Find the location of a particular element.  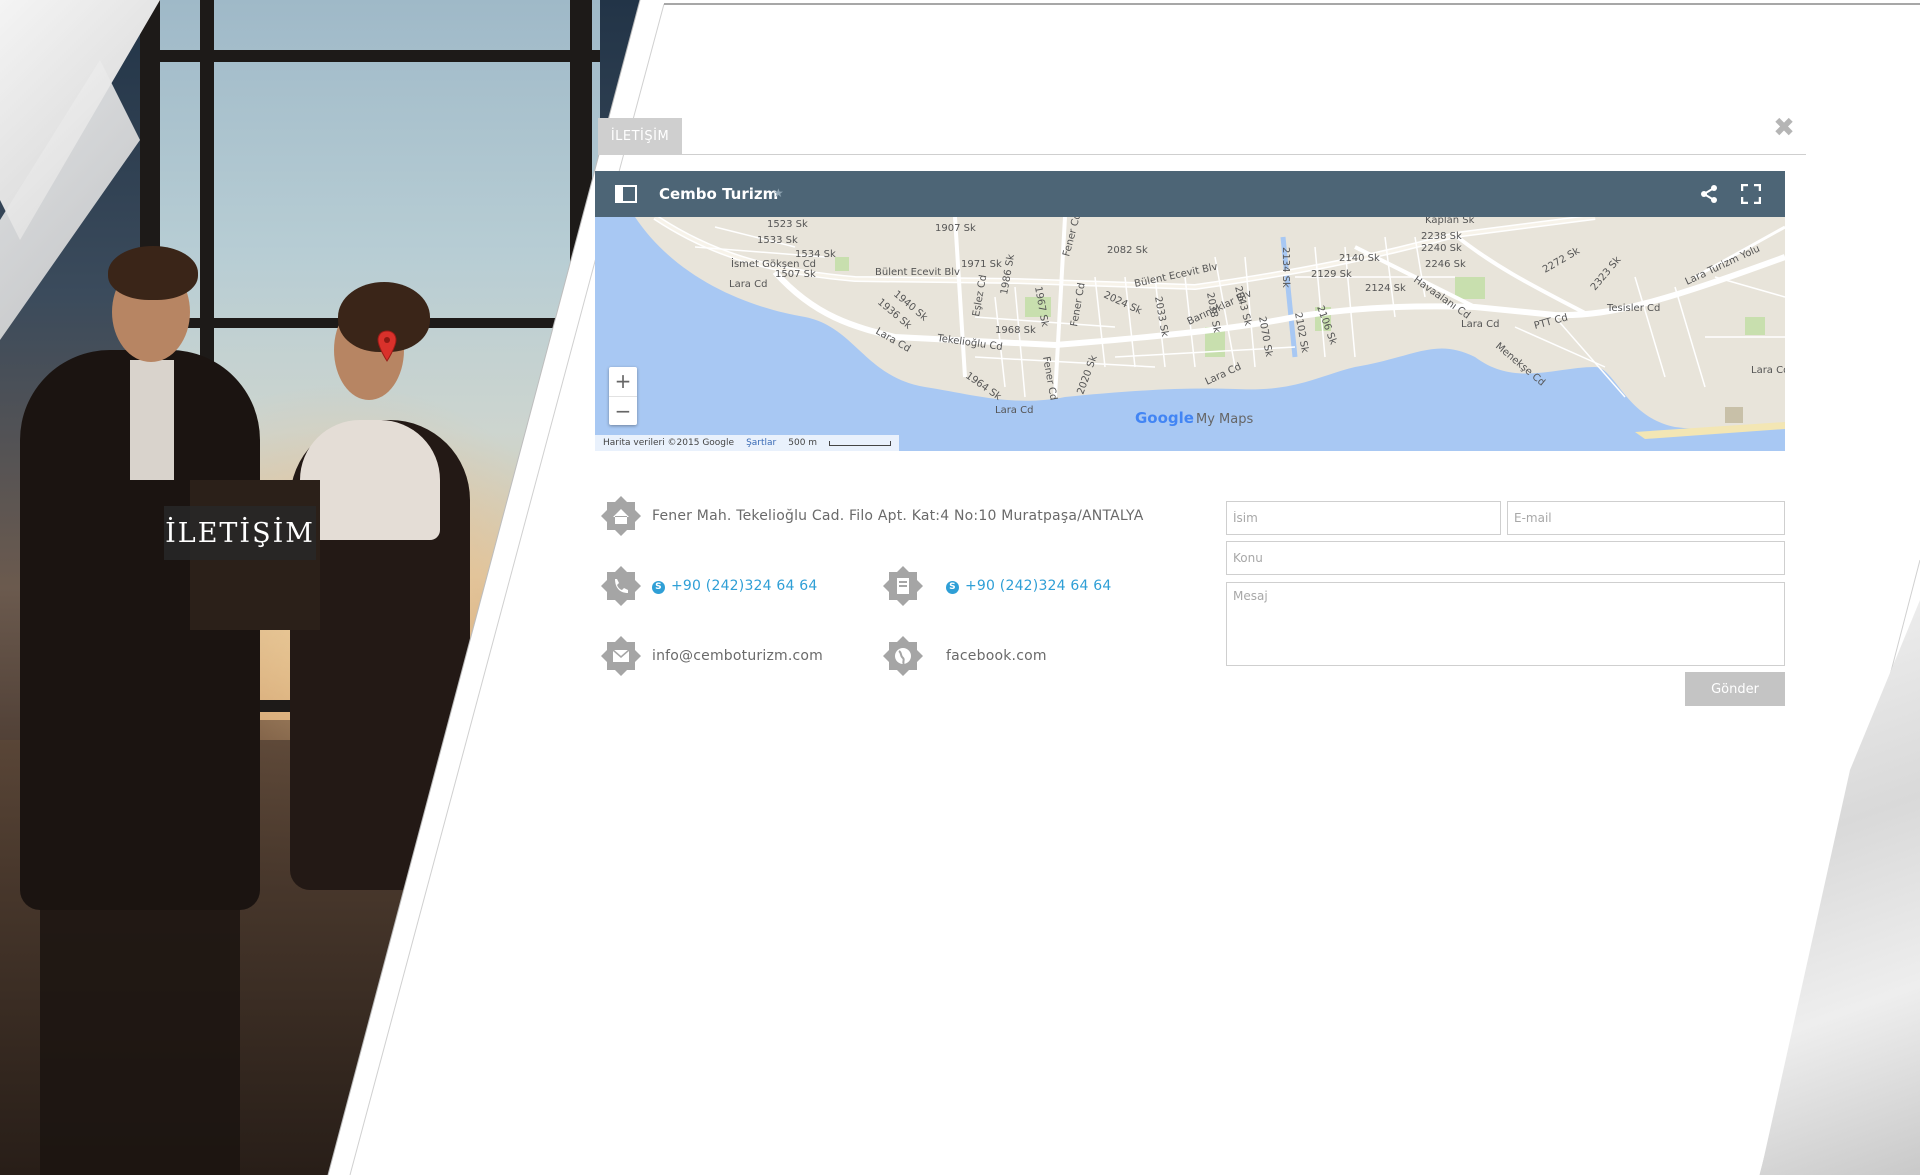

tab-underline is located at coordinates (1202, 154).